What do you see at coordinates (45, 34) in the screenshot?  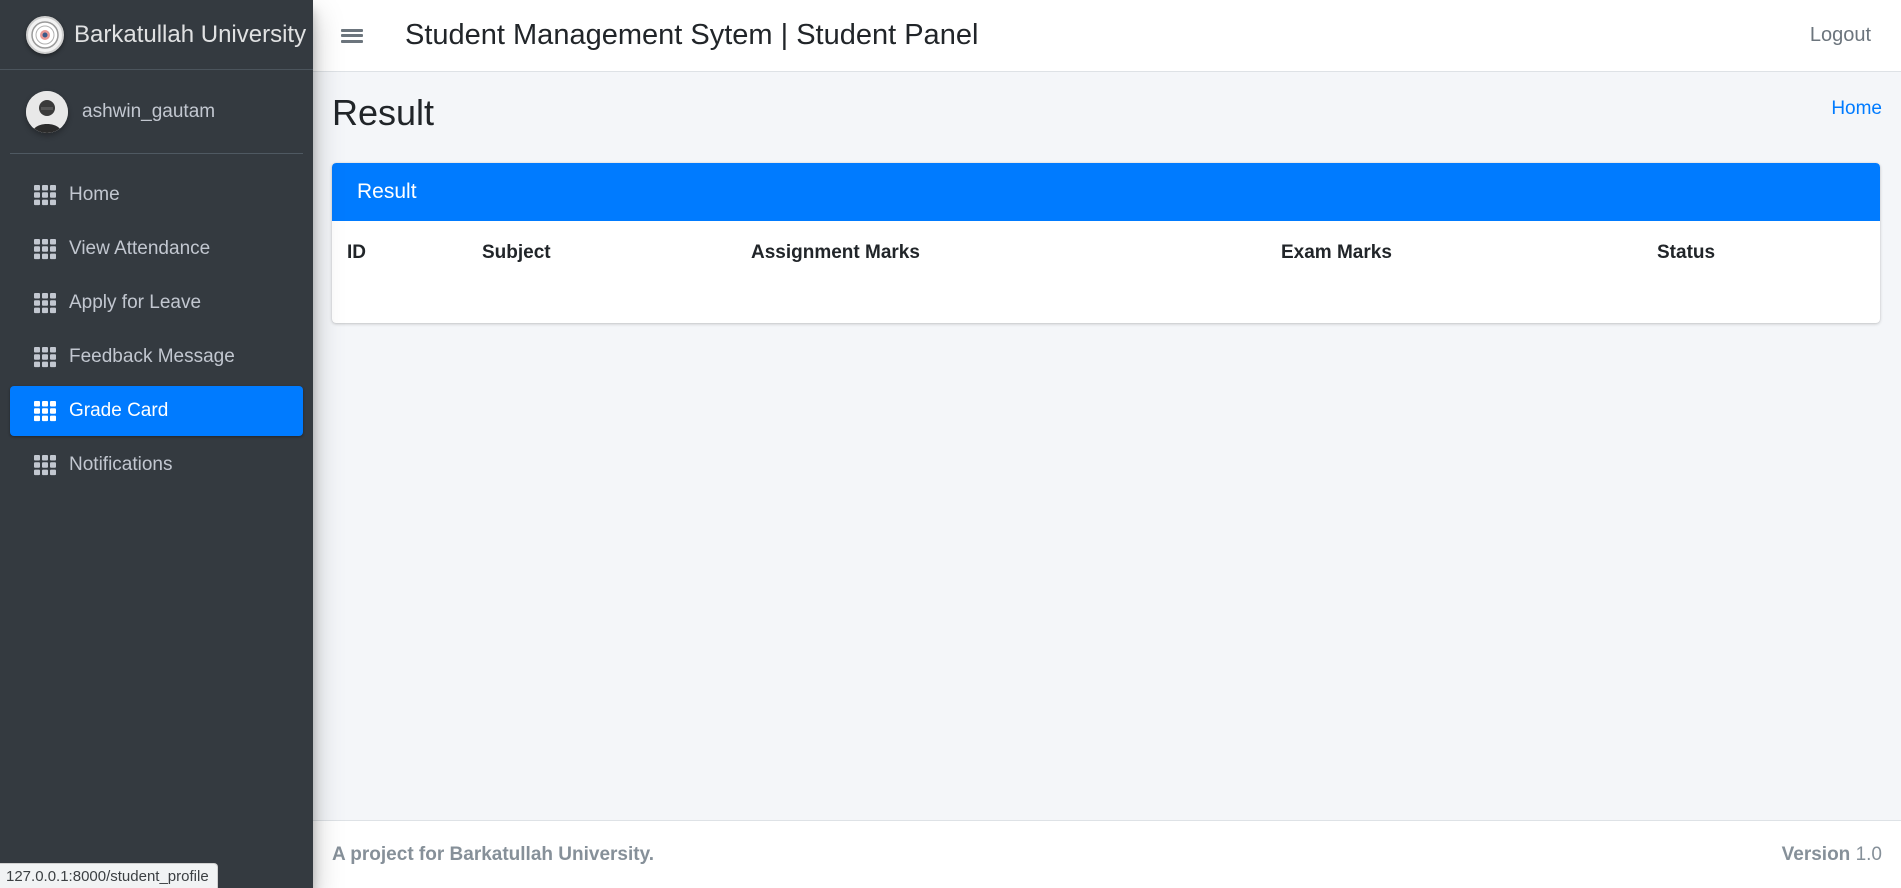 I see `university-logo` at bounding box center [45, 34].